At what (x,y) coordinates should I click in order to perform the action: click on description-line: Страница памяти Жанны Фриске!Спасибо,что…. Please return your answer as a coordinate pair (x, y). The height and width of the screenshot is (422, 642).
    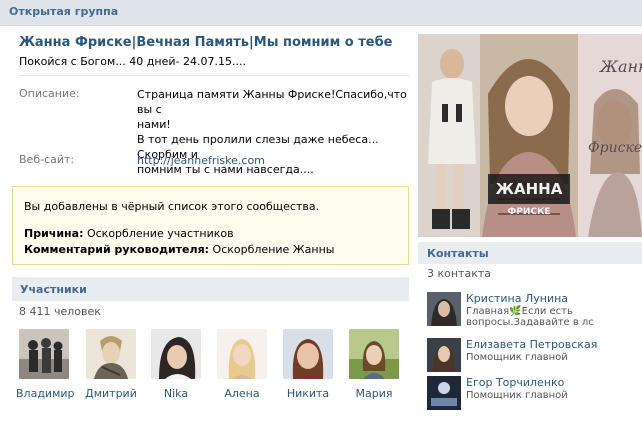
    Looking at the image, I should click on (272, 102).